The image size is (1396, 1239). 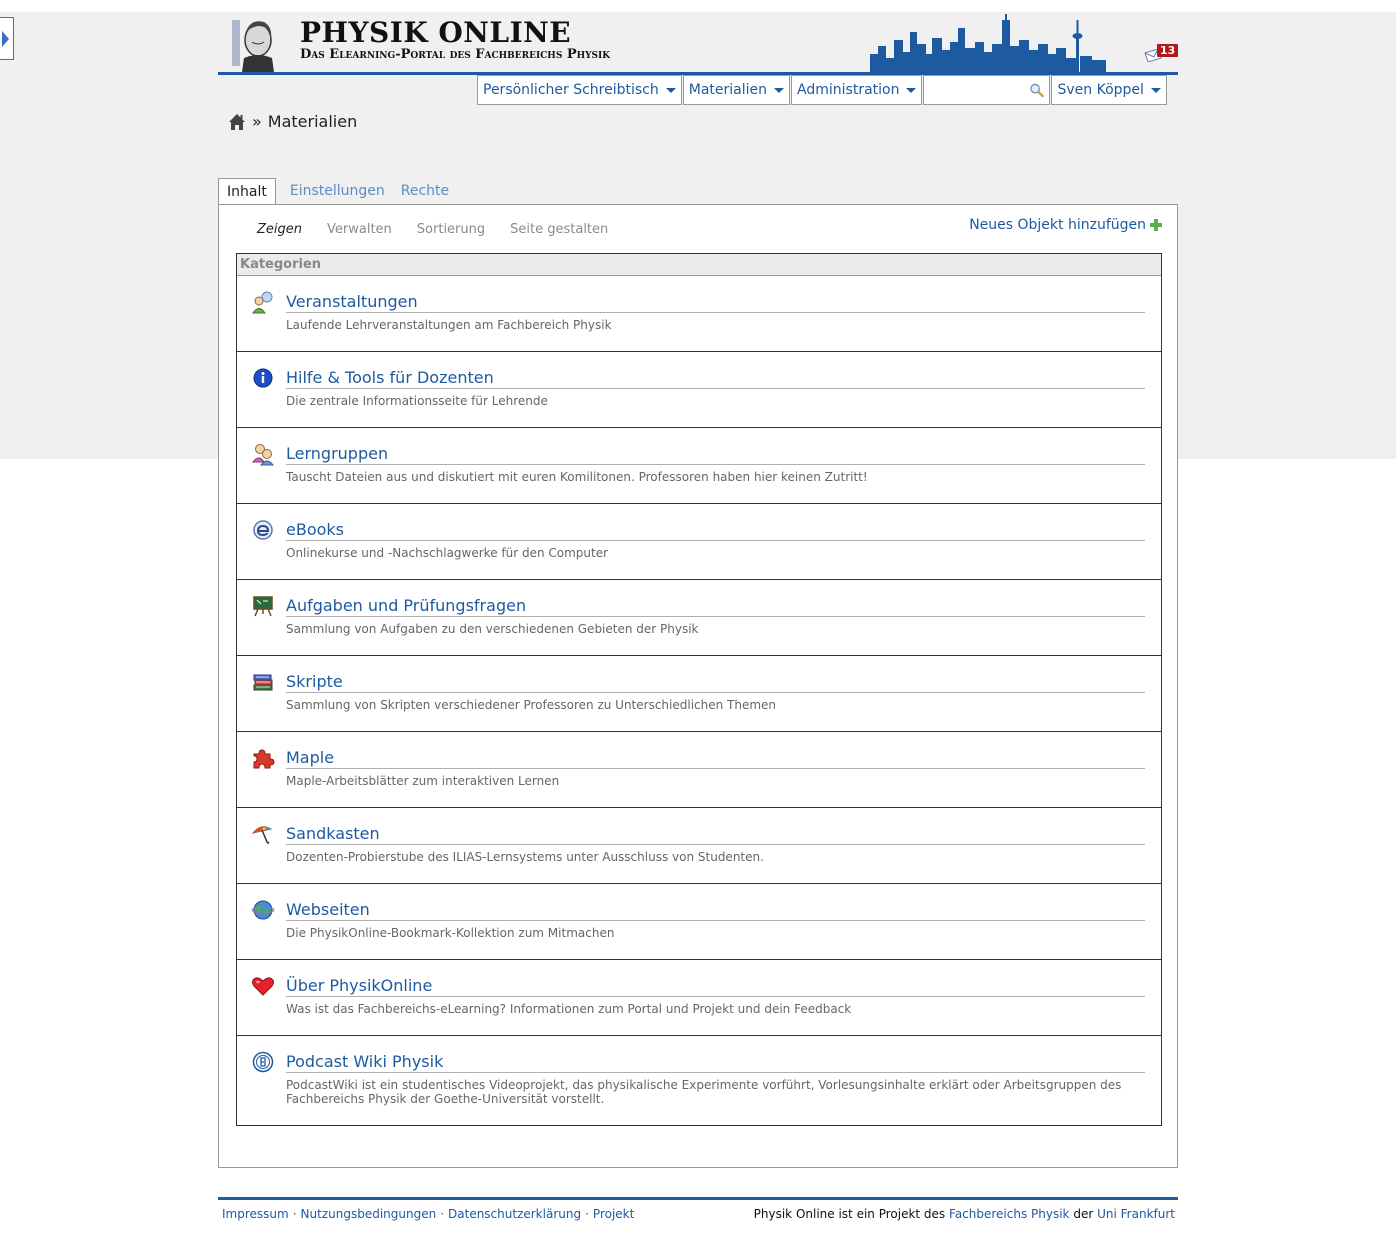 What do you see at coordinates (1156, 225) in the screenshot?
I see `plus-icon` at bounding box center [1156, 225].